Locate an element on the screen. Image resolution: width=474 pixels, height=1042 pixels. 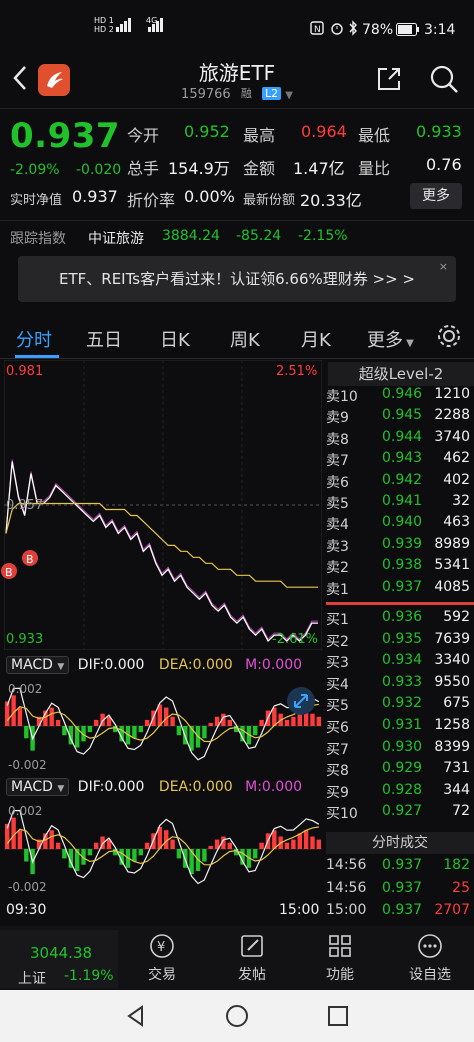
chart-settings-button is located at coordinates (449, 338).